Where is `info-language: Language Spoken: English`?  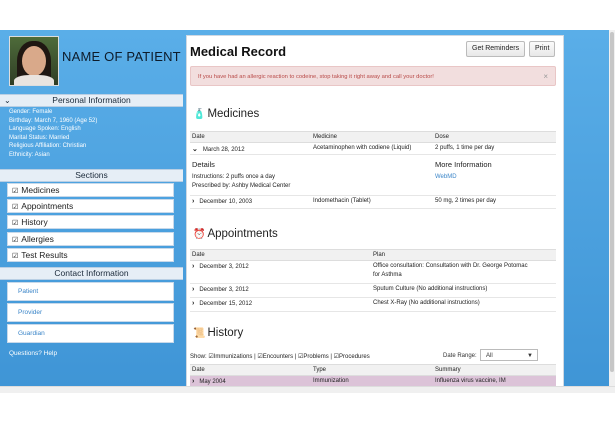
info-language: Language Spoken: English is located at coordinates (45, 129).